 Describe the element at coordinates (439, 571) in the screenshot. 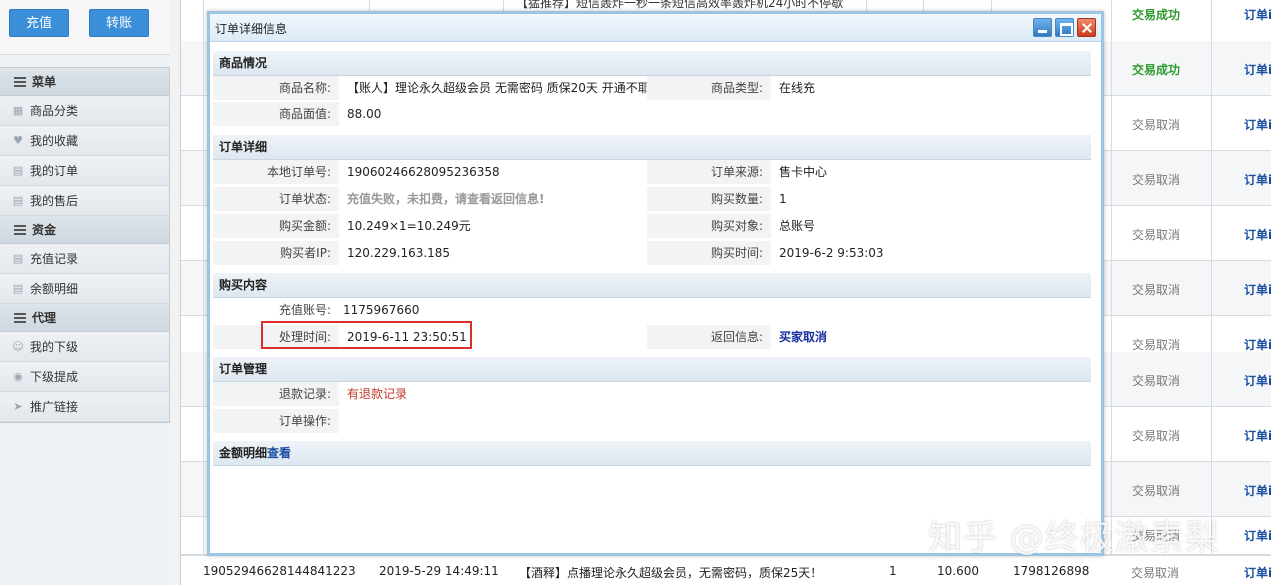

I see `time-cell: 2019-5-29 14:49:11` at that location.